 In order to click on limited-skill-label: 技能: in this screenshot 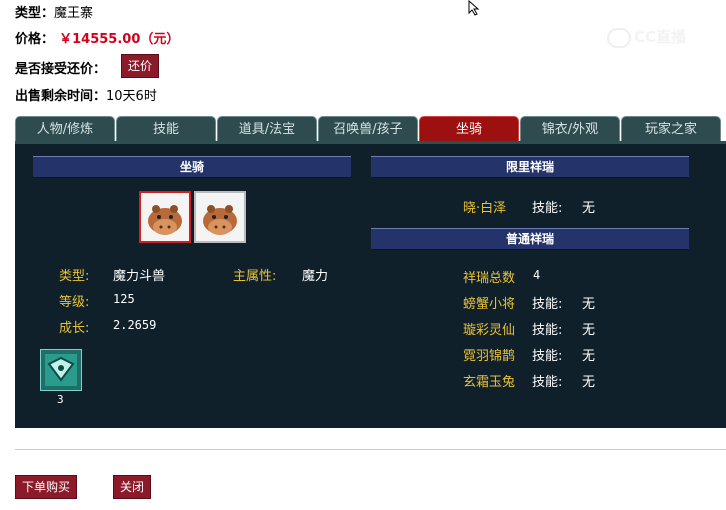, I will do `click(547, 208)`.